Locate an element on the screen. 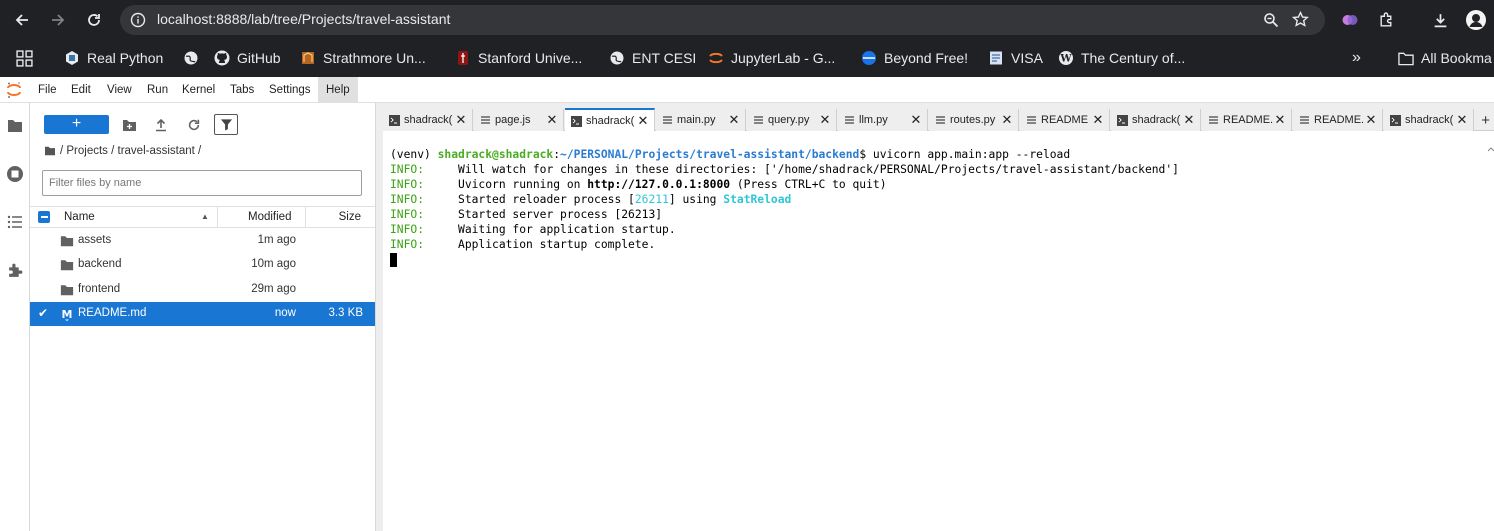 The width and height of the screenshot is (1494, 531). forward-button is located at coordinates (58, 20).